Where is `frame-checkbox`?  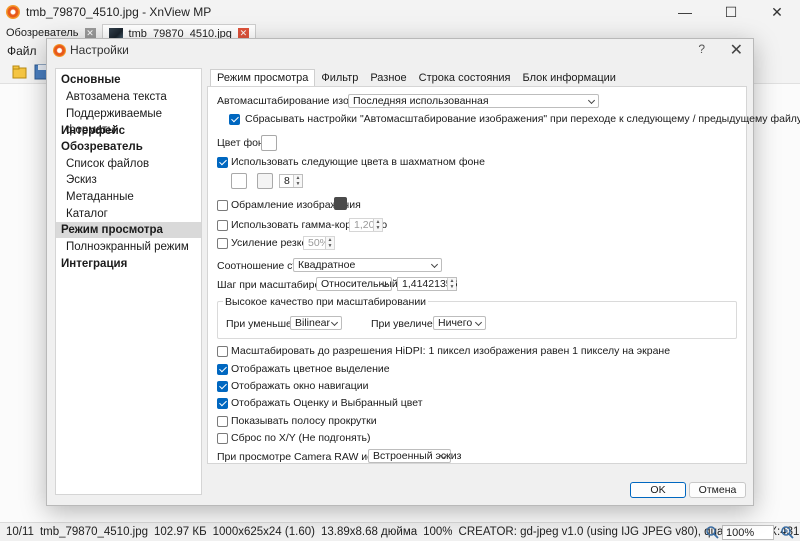
frame-checkbox is located at coordinates (222, 205).